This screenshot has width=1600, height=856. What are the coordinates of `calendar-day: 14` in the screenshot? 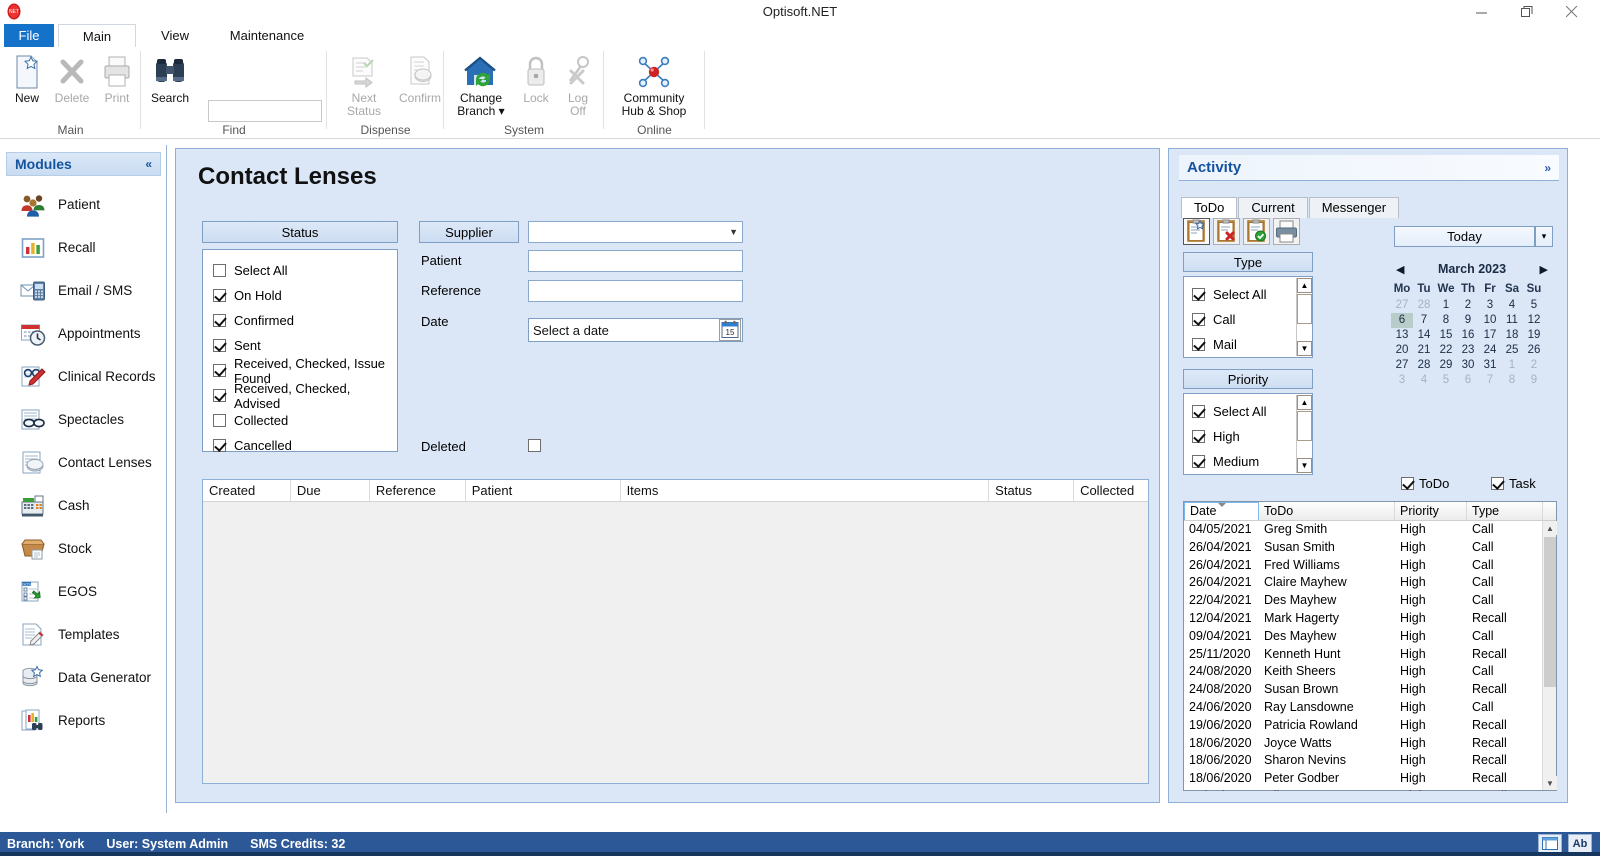 It's located at (1424, 335).